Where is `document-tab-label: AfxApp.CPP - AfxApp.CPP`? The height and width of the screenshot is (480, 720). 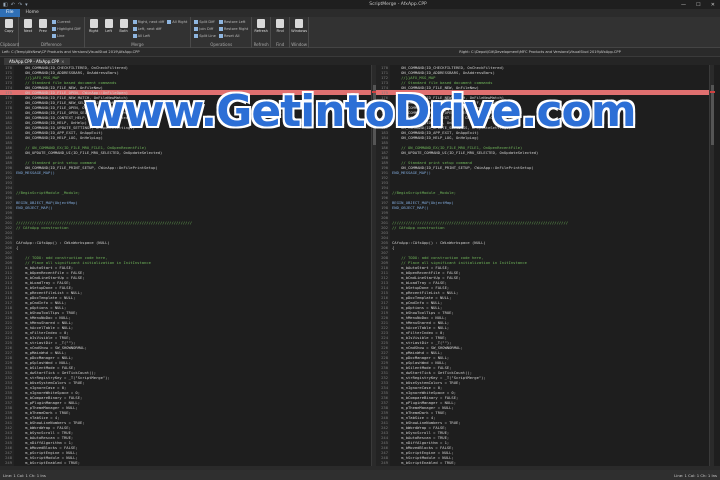
document-tab-label: AfxApp.CPP - AfxApp.CPP is located at coordinates (34, 61).